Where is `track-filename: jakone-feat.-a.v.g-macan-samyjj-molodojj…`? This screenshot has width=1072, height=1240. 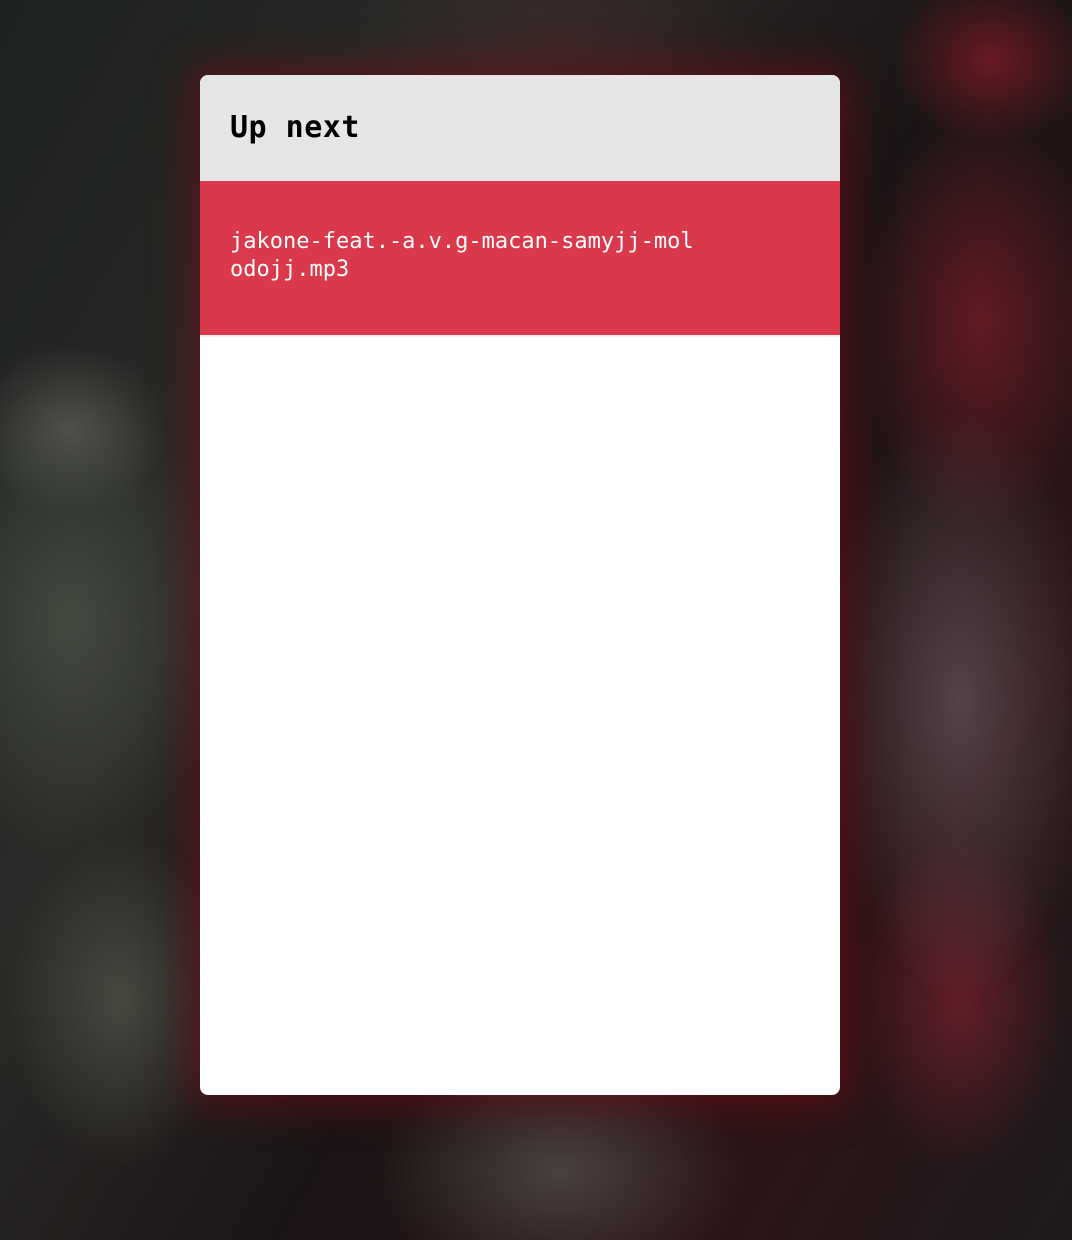
track-filename: jakone-feat.-a.v.g-macan-samyjj-molodojj… is located at coordinates (462, 255).